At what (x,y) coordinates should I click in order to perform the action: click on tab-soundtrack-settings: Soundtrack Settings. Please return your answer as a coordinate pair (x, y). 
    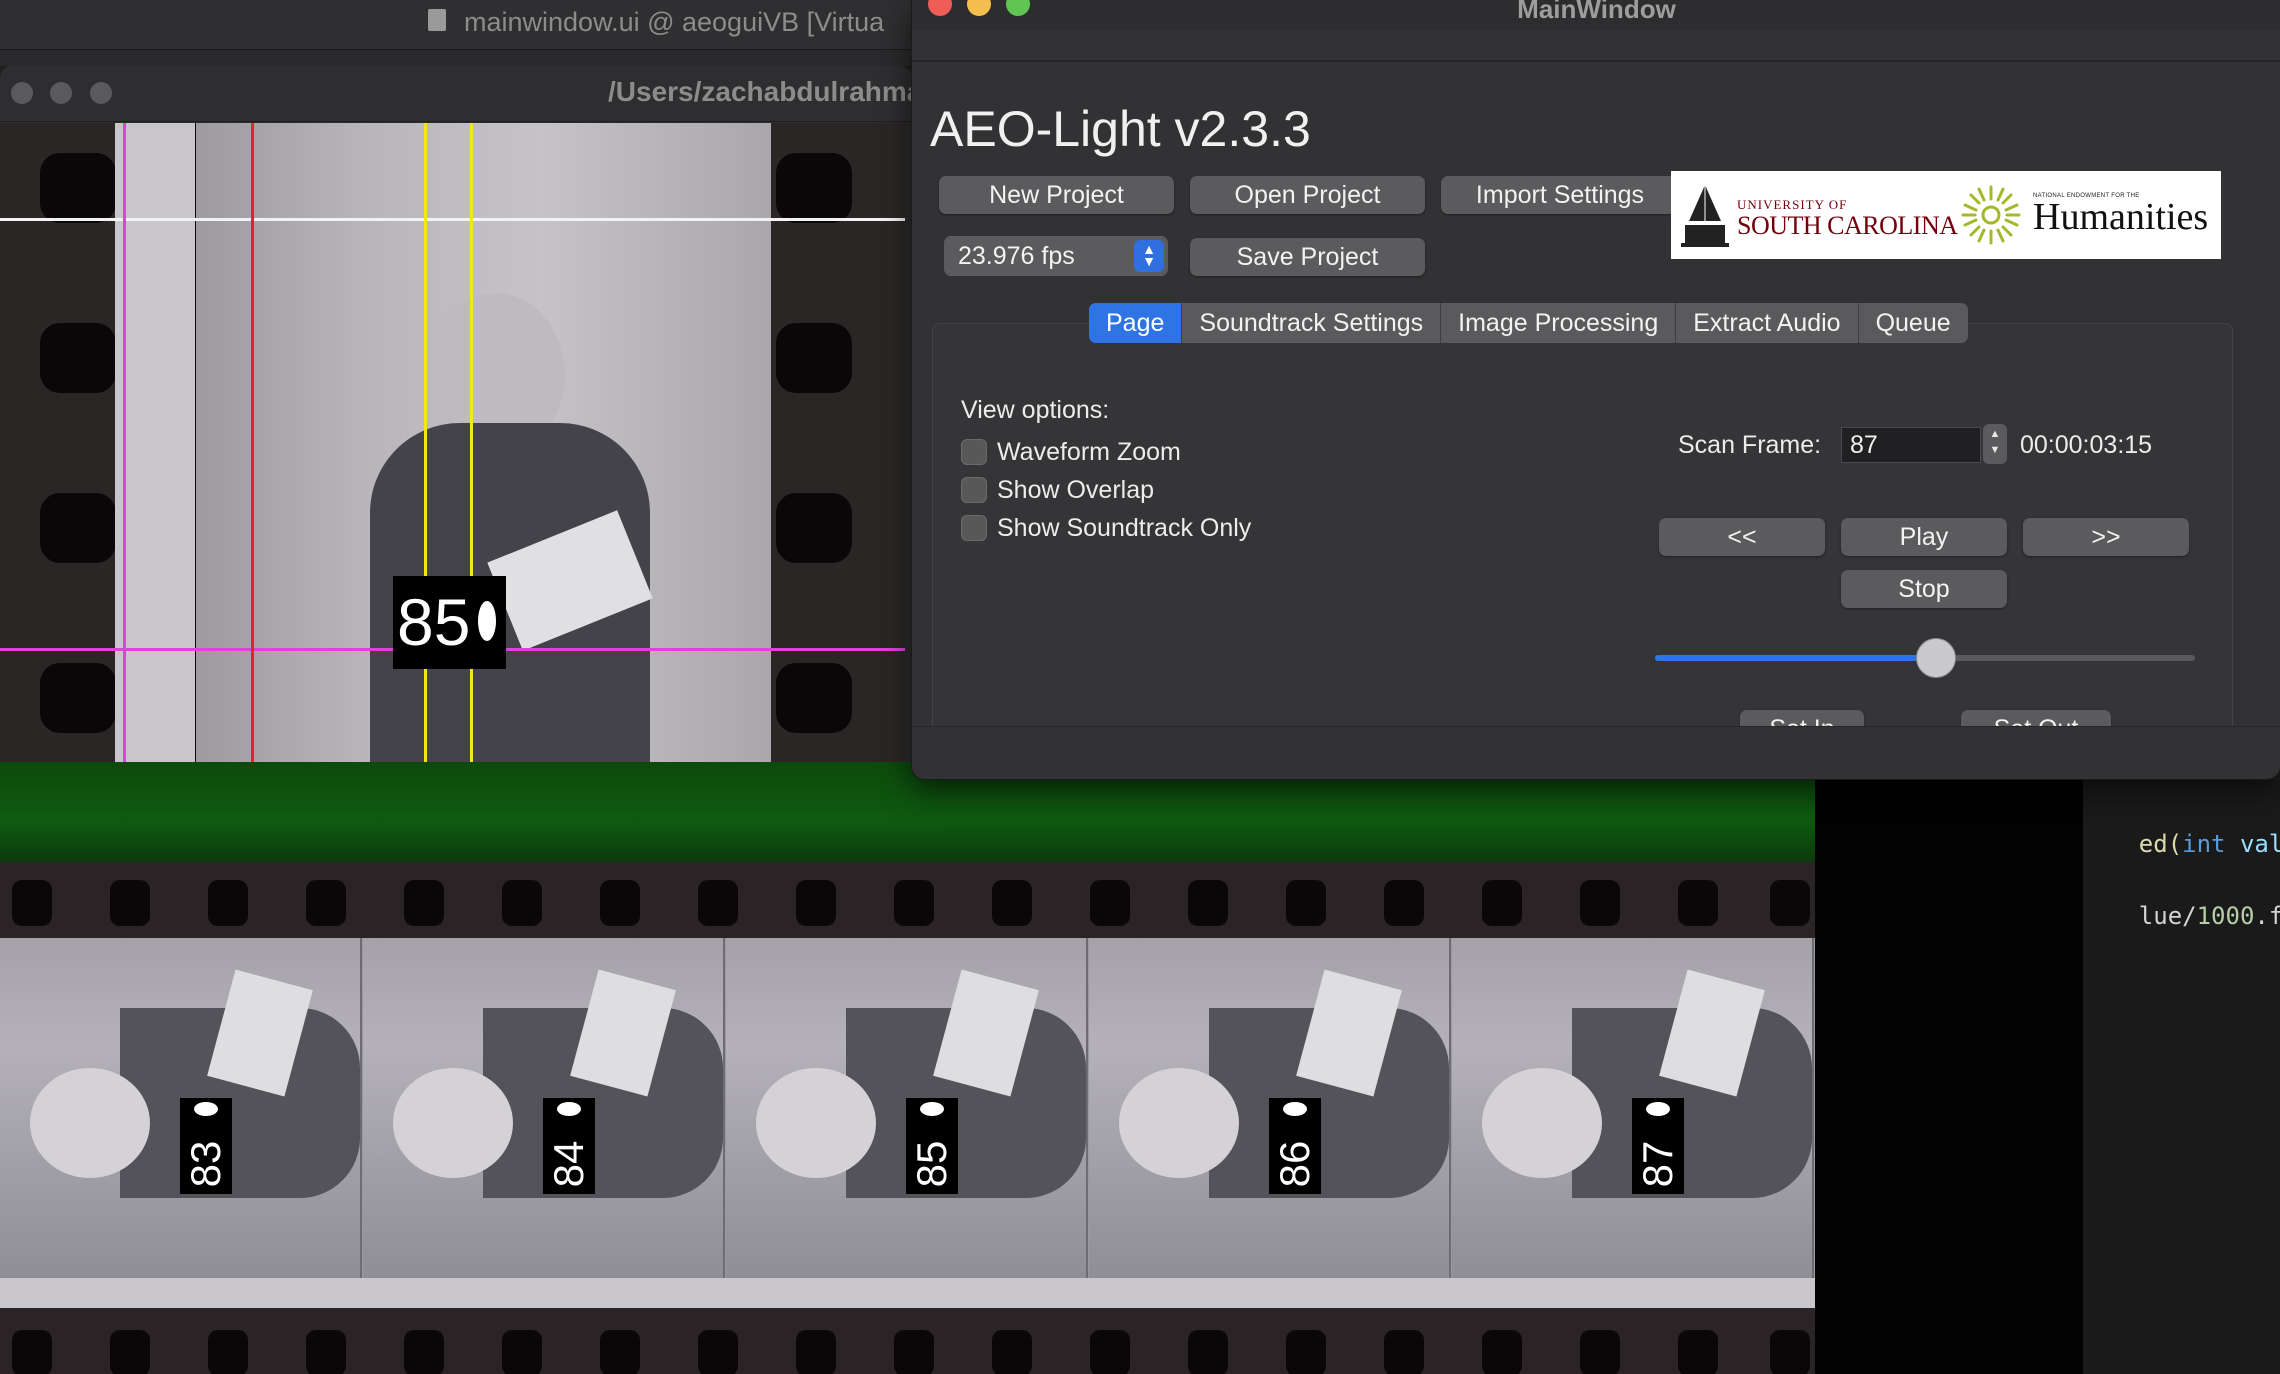
    Looking at the image, I should click on (1312, 323).